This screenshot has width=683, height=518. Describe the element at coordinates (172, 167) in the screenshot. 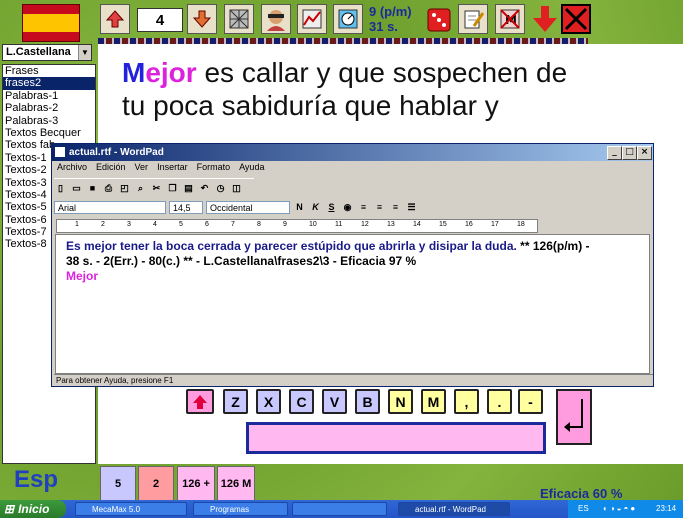

I see `menu-item: Insertar` at that location.